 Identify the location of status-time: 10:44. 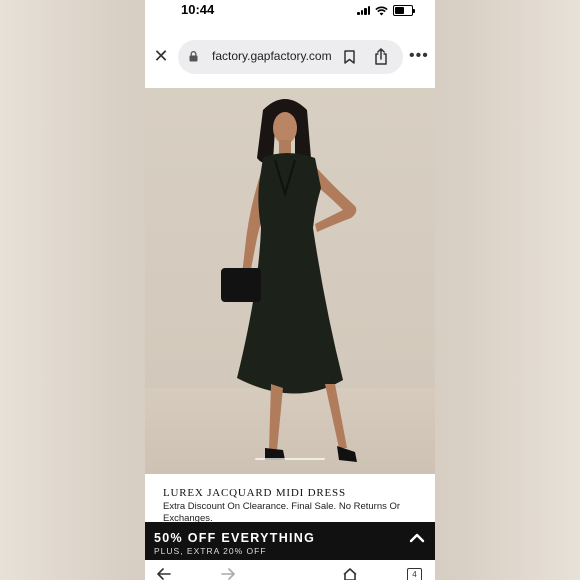
(198, 9).